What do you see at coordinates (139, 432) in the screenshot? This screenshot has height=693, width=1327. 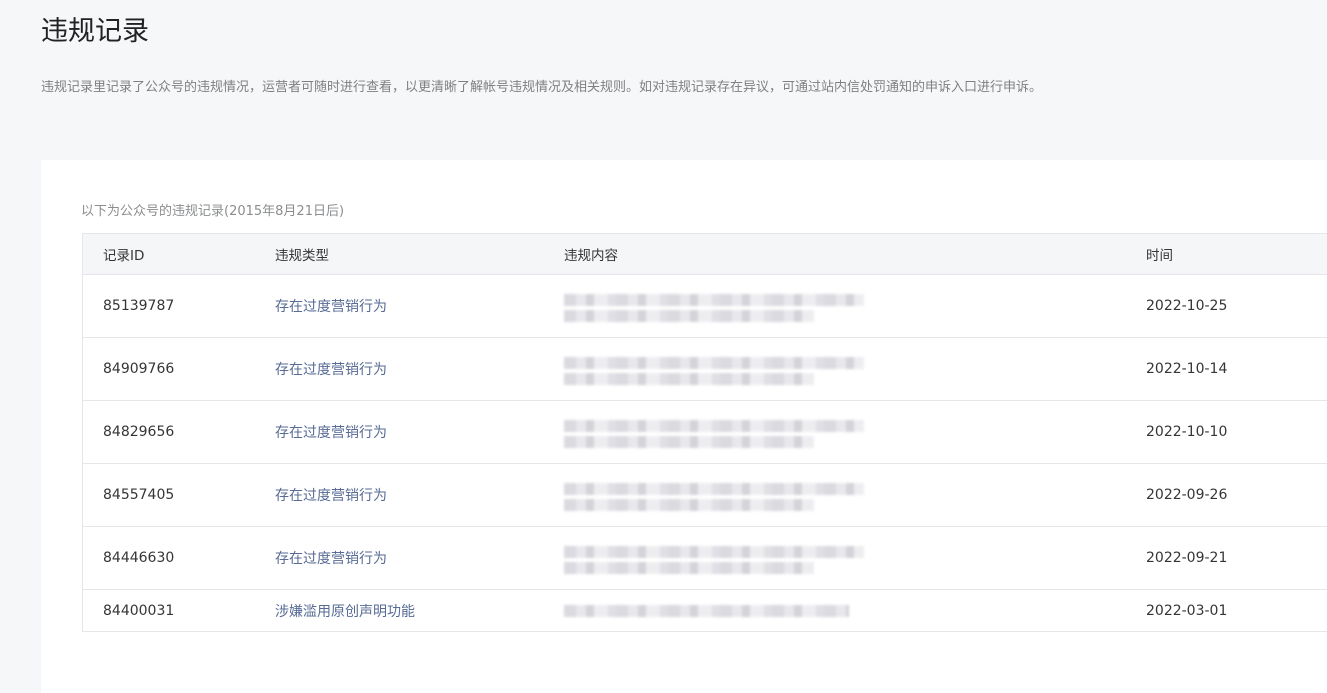 I see `record-id: 84829656` at bounding box center [139, 432].